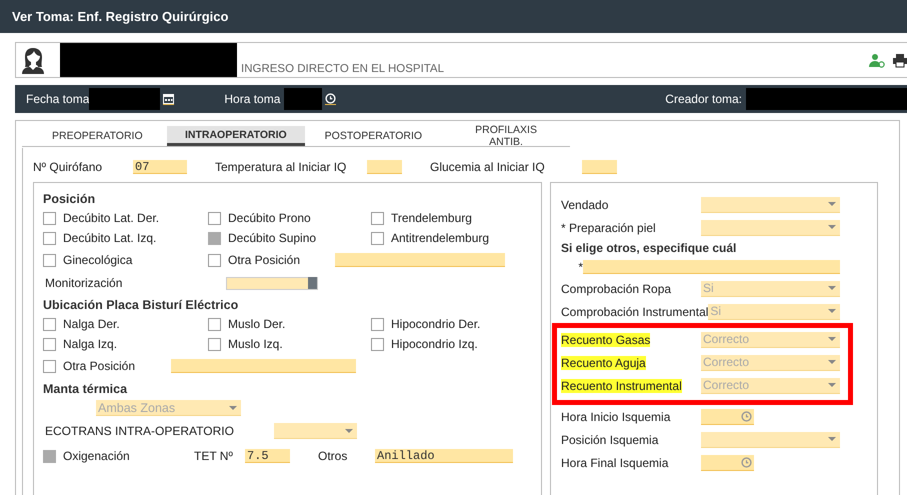  I want to click on checkbox-label: Muslo Izq., so click(255, 344).